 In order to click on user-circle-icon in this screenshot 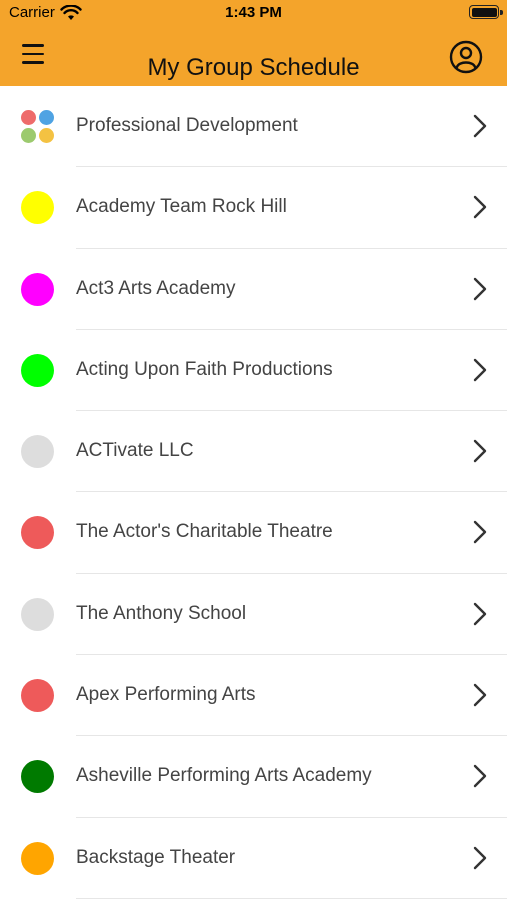, I will do `click(466, 57)`.